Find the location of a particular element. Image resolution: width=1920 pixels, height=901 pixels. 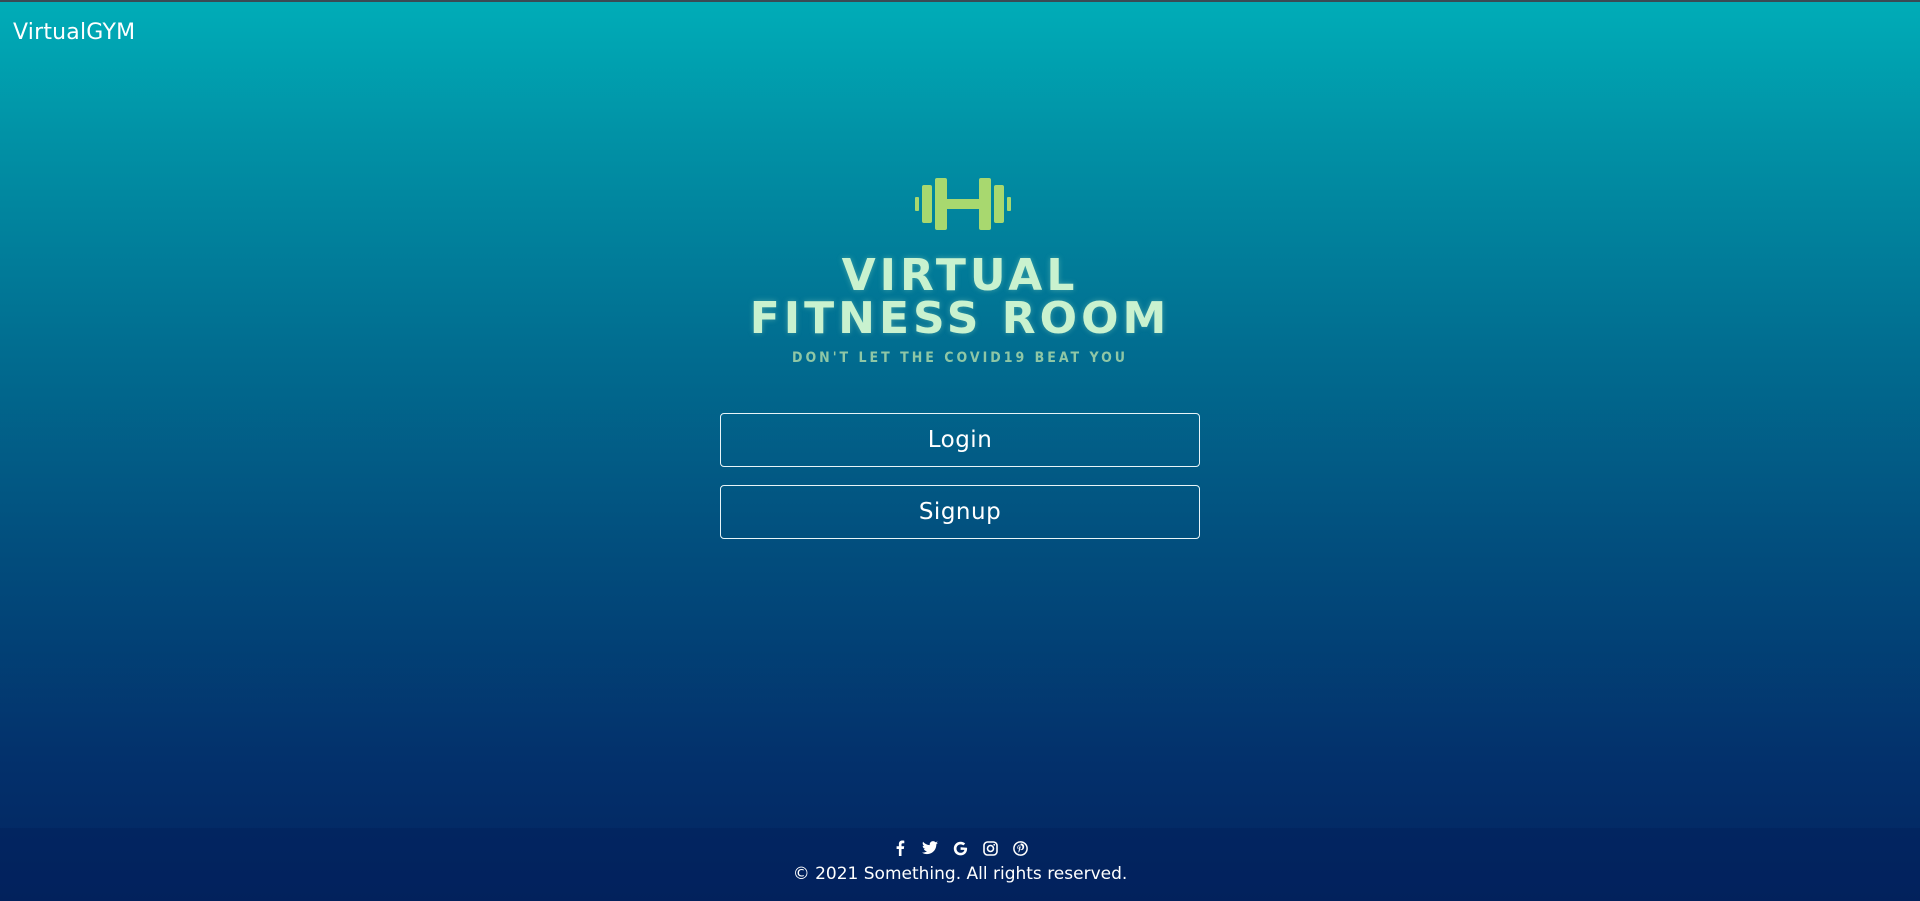

top-border is located at coordinates (960, 1).